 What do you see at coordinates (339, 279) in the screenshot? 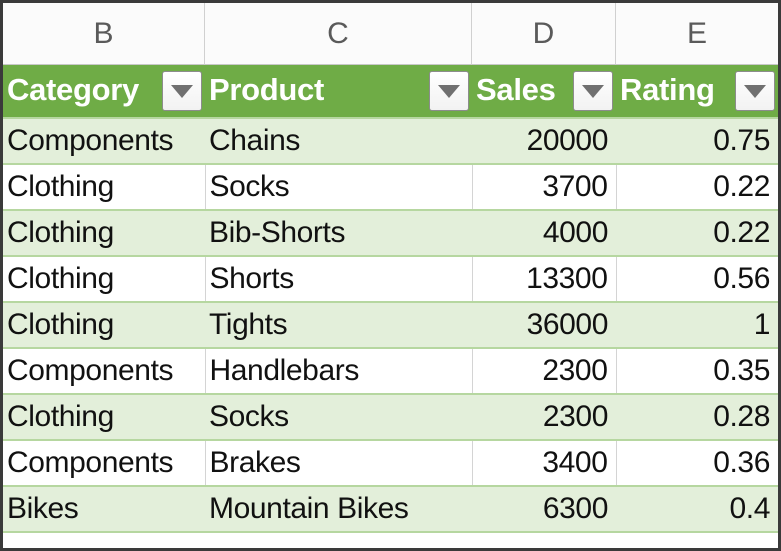
I see `cell-product: Shorts` at bounding box center [339, 279].